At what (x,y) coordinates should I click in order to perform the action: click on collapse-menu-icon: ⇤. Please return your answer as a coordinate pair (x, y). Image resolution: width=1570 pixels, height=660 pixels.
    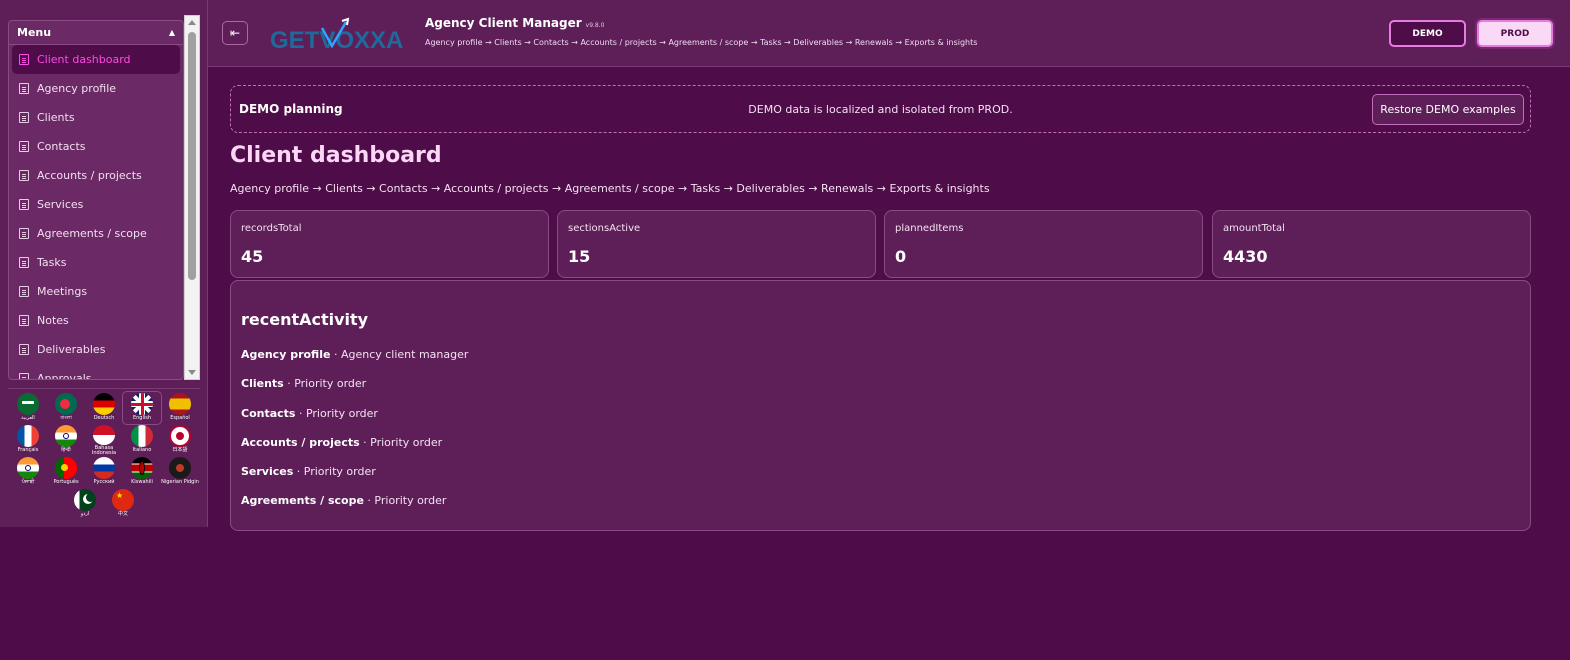
    Looking at the image, I should click on (235, 33).